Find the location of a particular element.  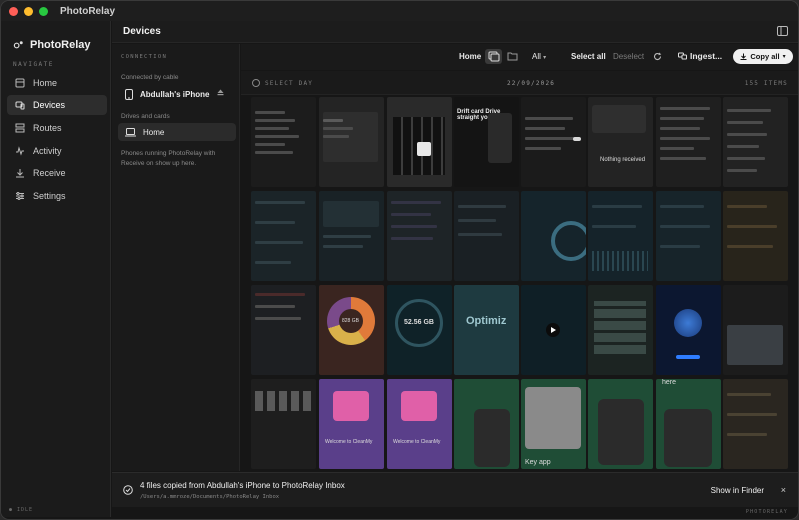

devices-icon is located at coordinates (20, 105).